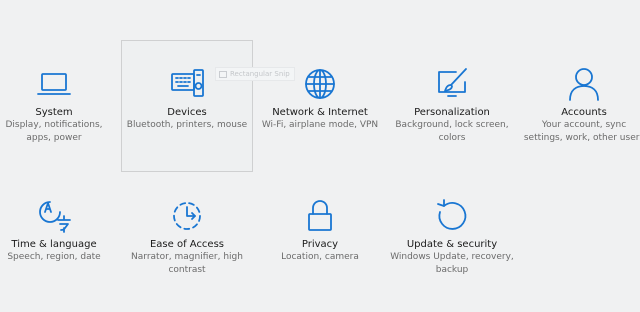 This screenshot has height=312, width=640. Describe the element at coordinates (452, 112) in the screenshot. I see `tile-title: Personalization` at that location.